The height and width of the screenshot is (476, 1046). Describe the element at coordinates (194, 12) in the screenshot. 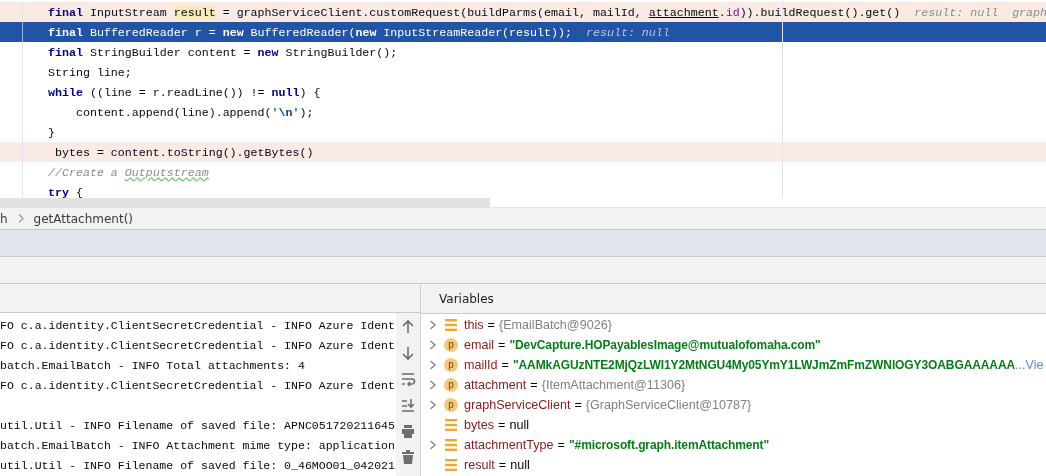

I see `code-text: result` at that location.